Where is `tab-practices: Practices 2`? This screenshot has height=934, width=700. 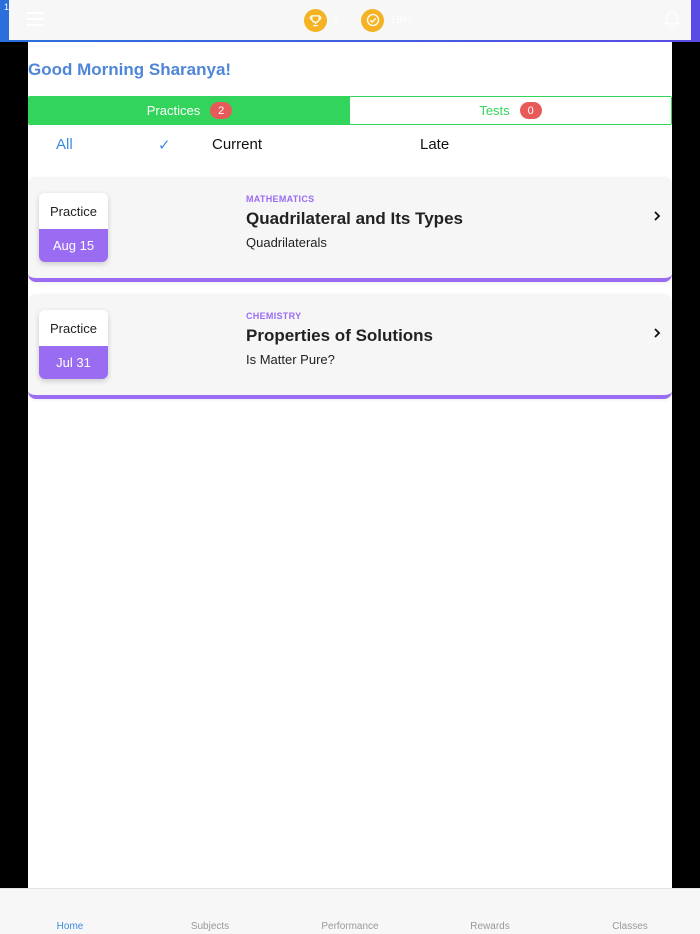 tab-practices: Practices 2 is located at coordinates (189, 110).